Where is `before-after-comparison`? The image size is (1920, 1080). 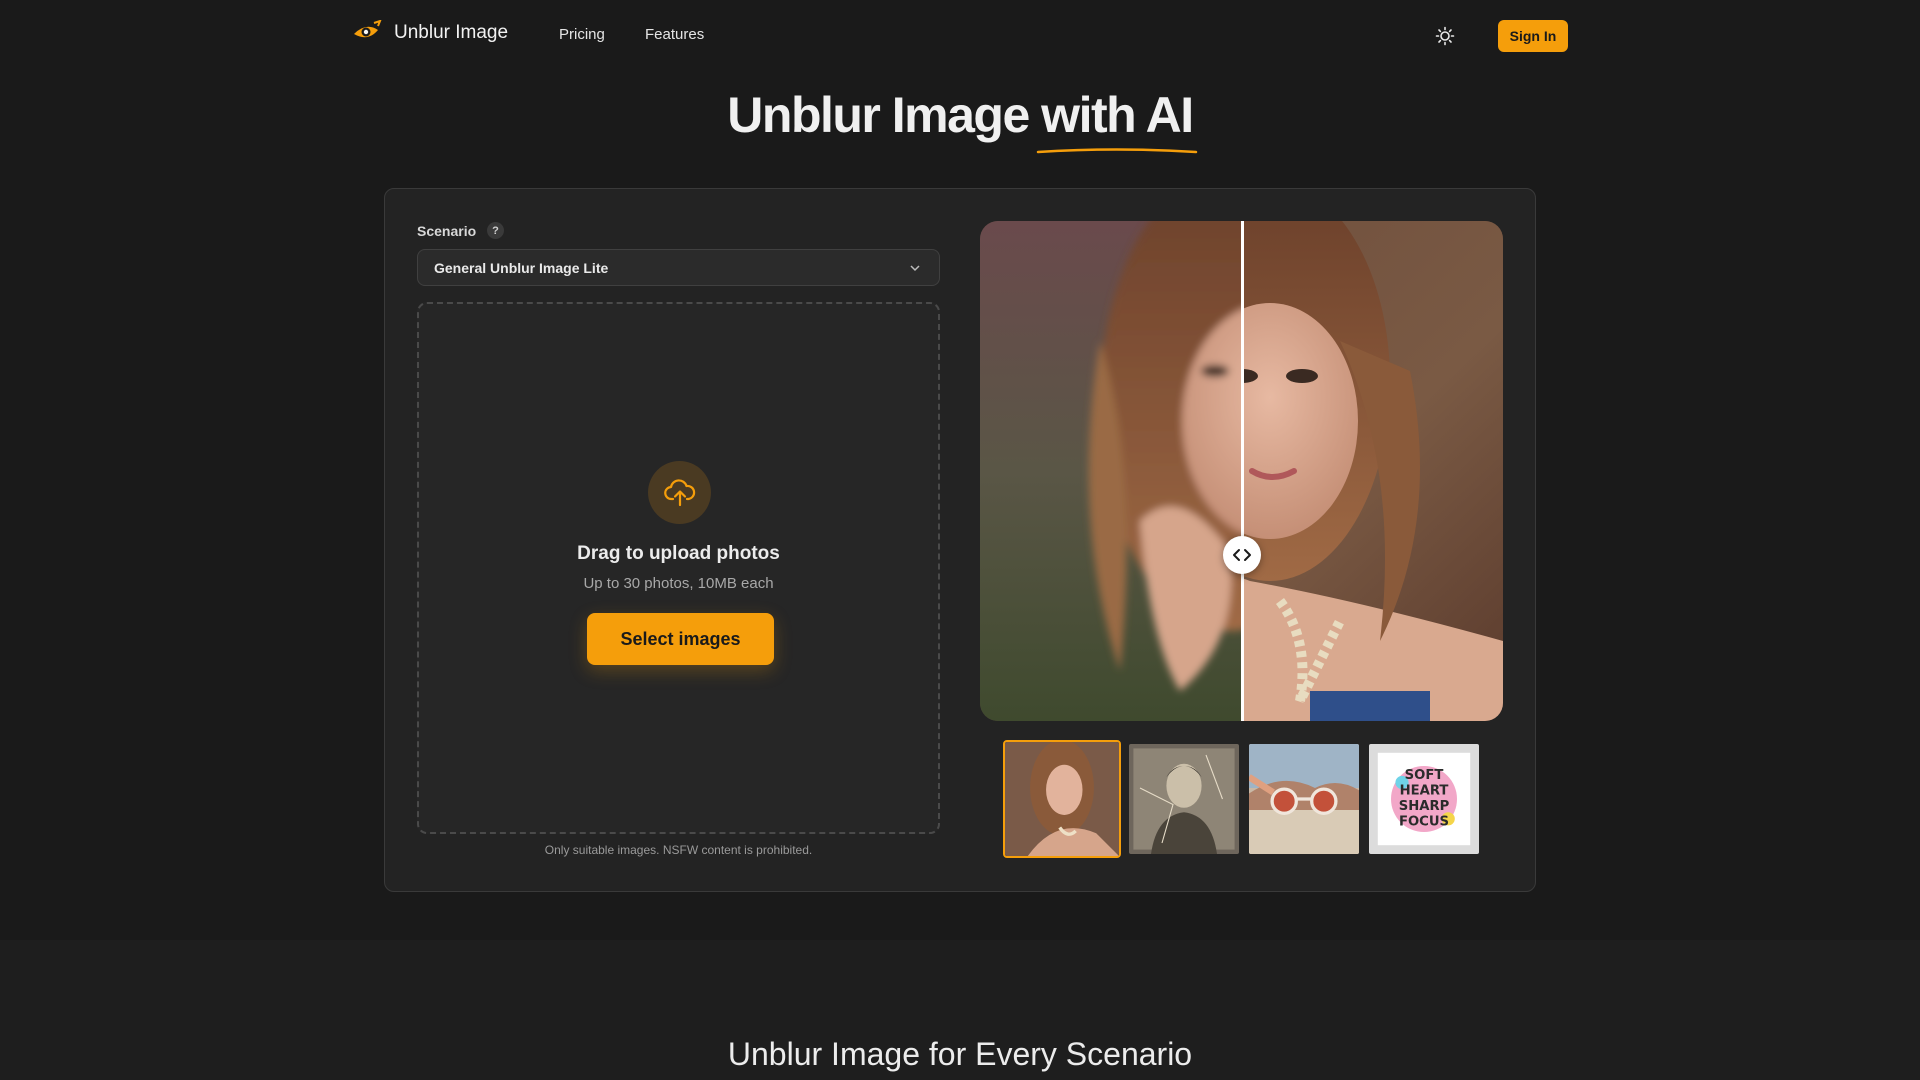
before-after-comparison is located at coordinates (1241, 471).